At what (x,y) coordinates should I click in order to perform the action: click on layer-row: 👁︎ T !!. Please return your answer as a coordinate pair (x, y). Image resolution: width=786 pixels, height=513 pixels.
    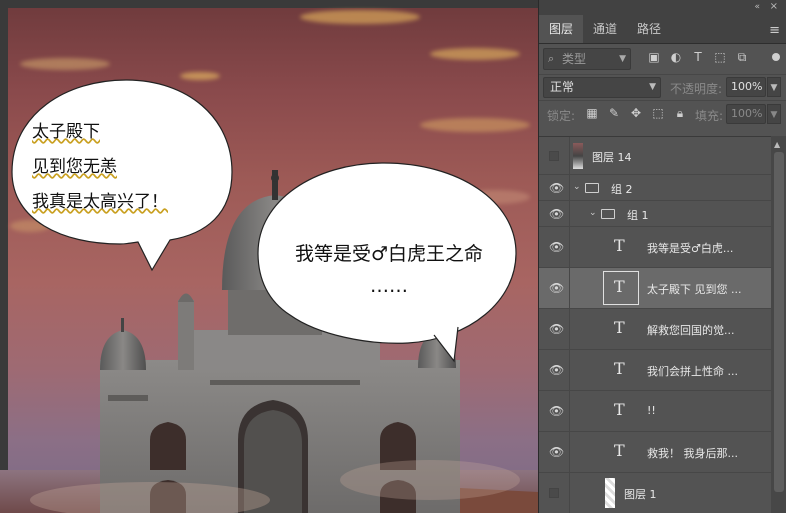
    Looking at the image, I should click on (655, 411).